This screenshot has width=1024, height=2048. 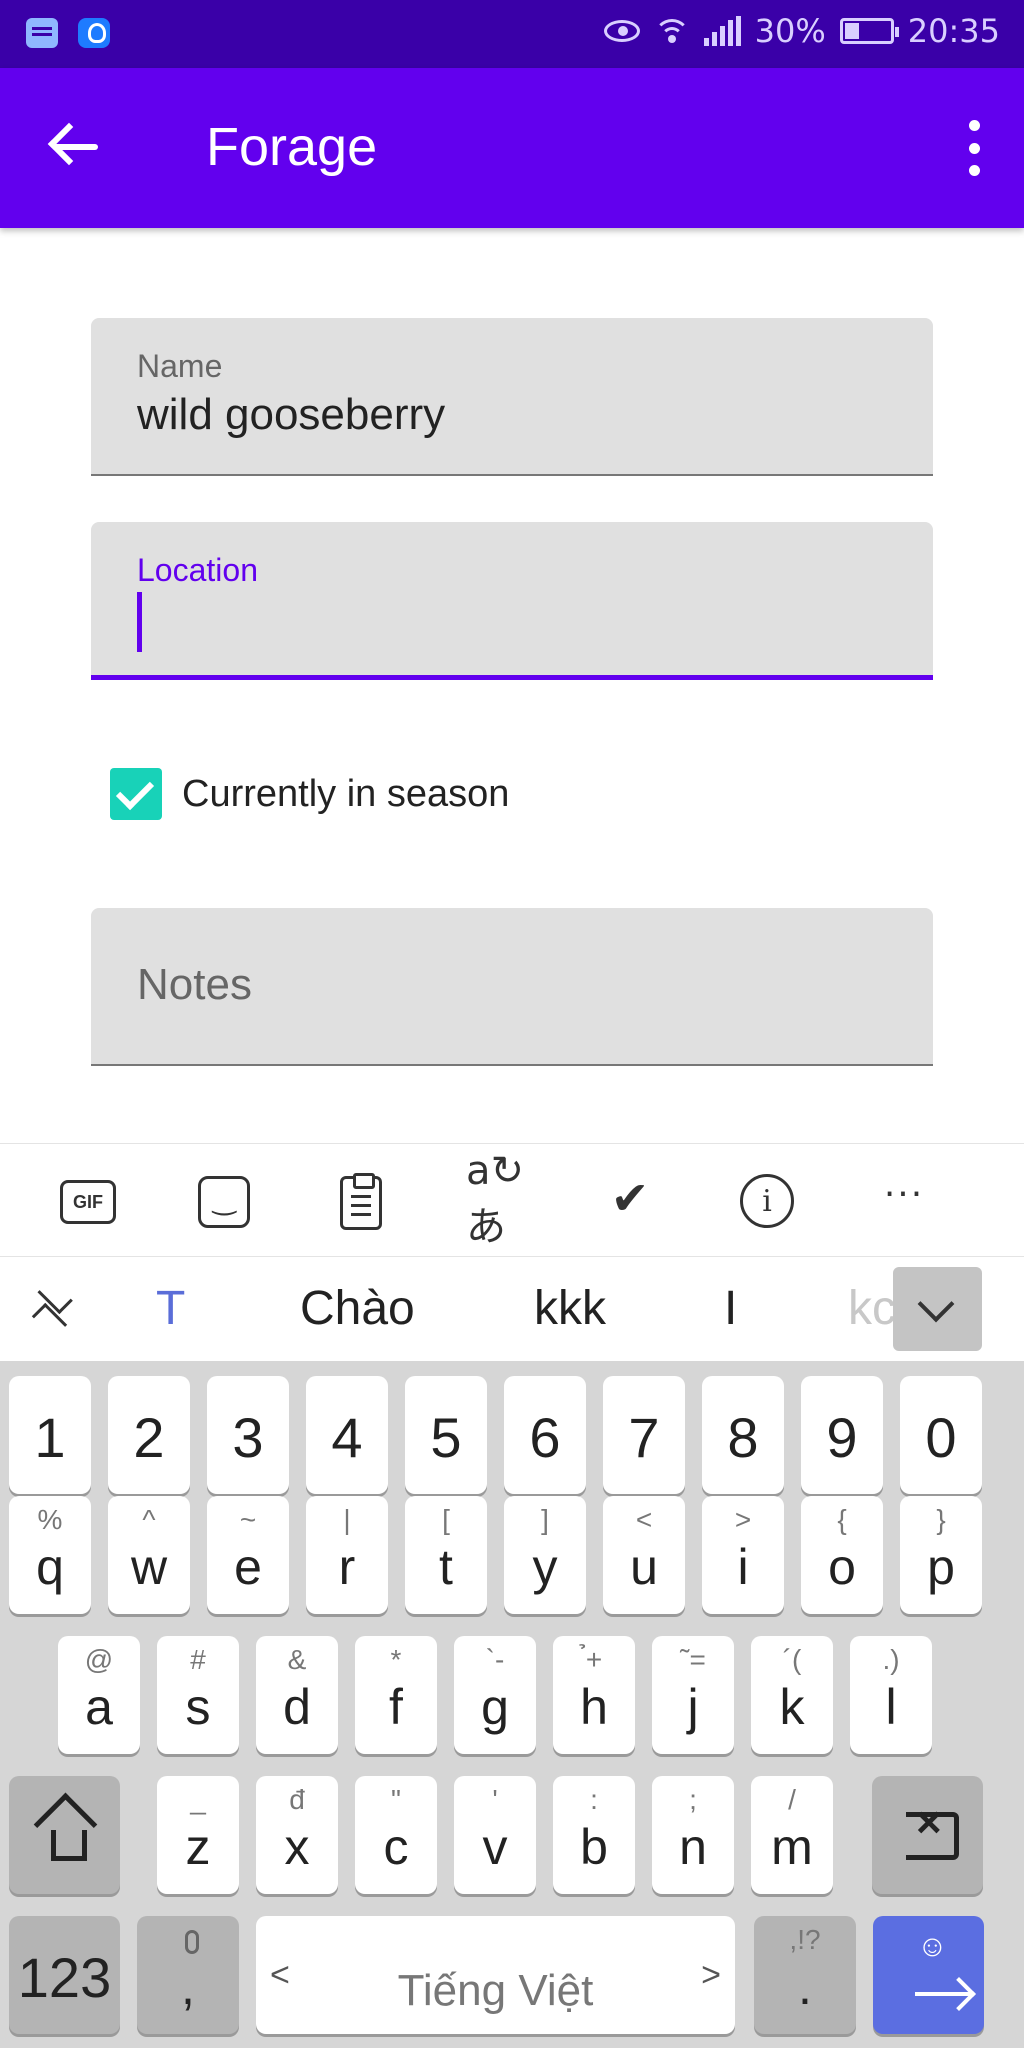 What do you see at coordinates (192, 1942) in the screenshot?
I see `microphone-icon` at bounding box center [192, 1942].